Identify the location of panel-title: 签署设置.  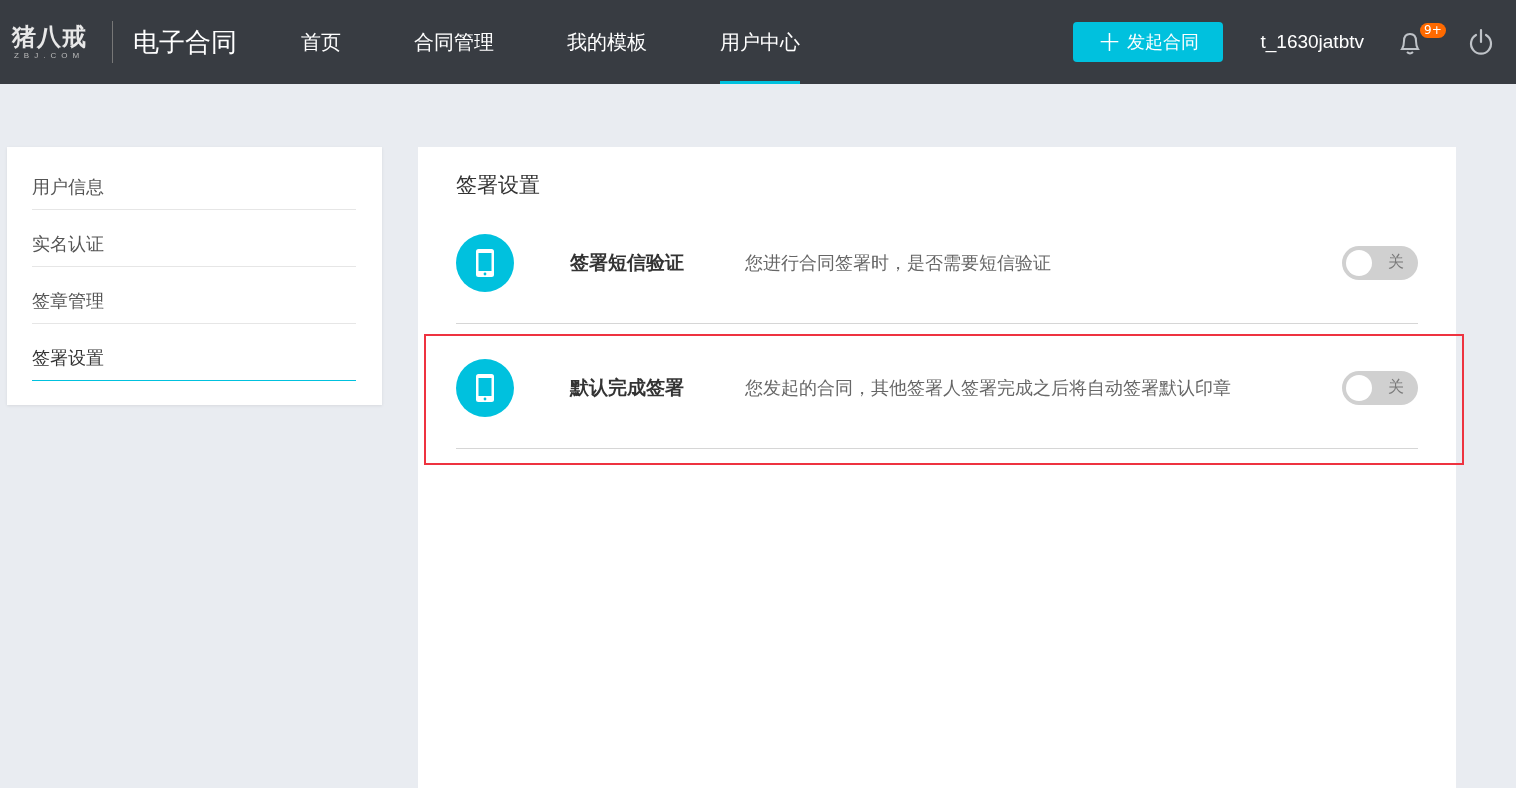
(498, 185).